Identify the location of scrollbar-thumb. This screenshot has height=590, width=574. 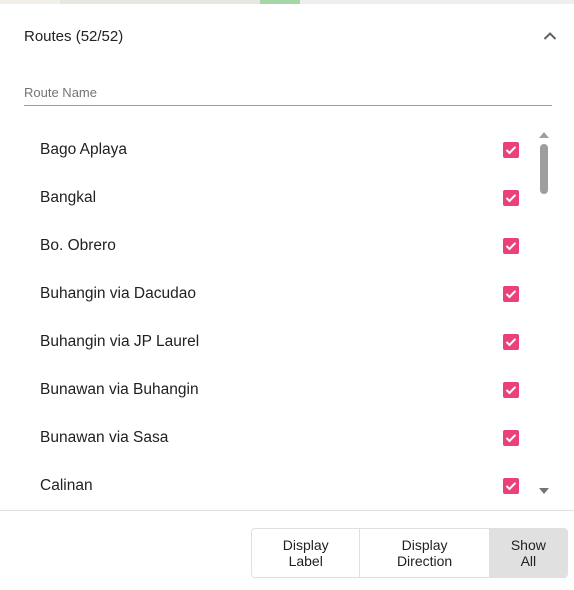
(544, 169).